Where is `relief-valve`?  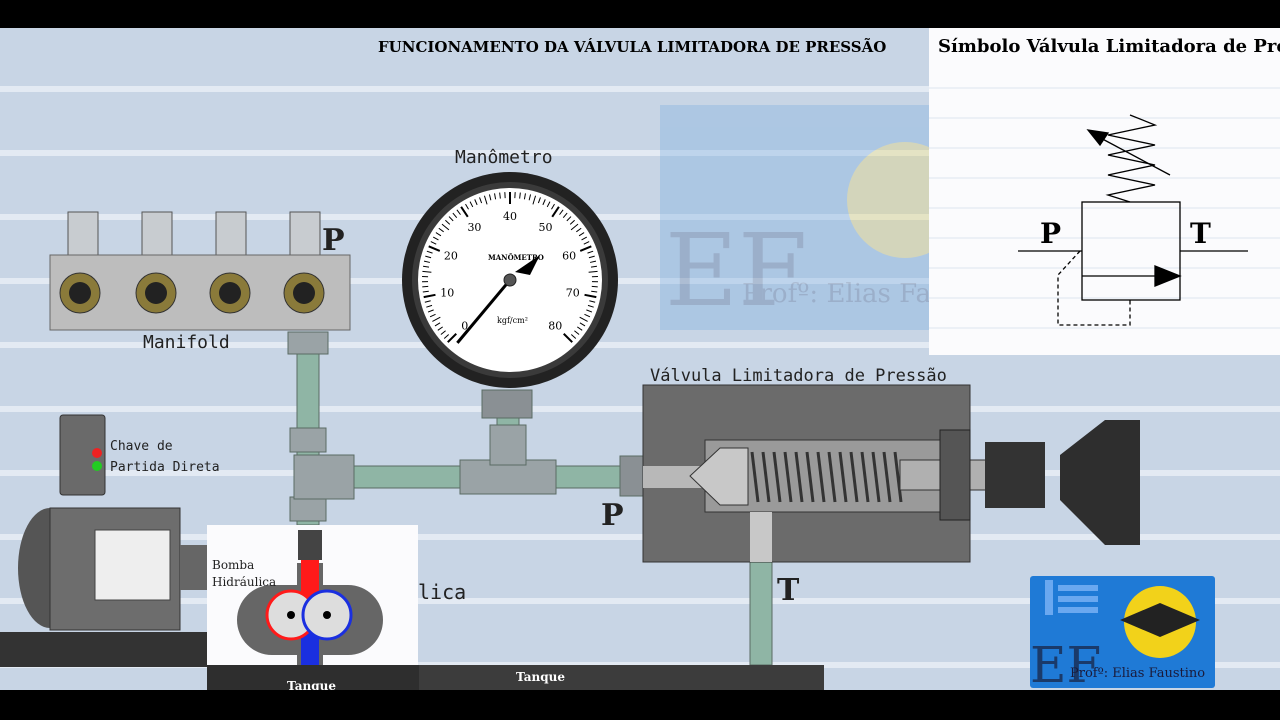 relief-valve is located at coordinates (891, 473).